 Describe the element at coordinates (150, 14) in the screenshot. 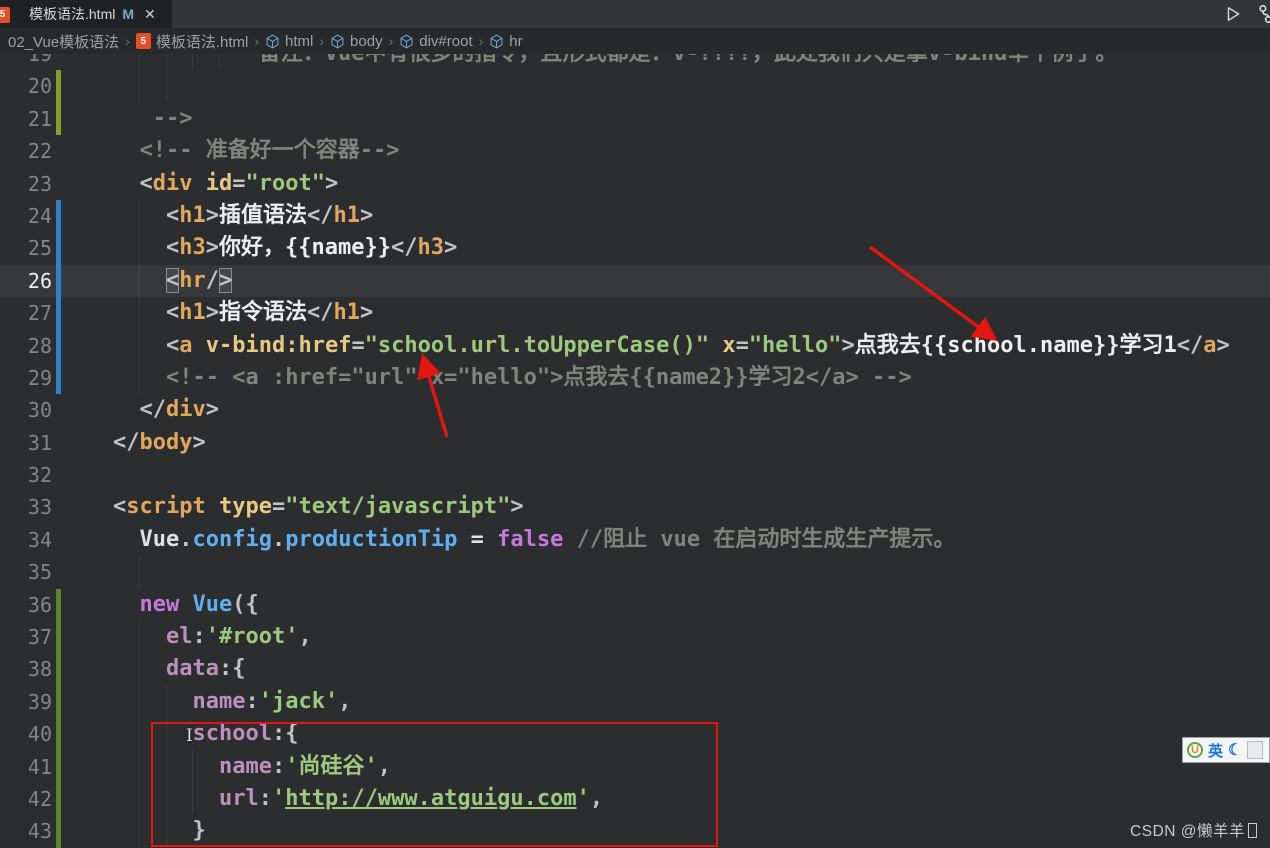

I see `close-icon: ✕` at that location.